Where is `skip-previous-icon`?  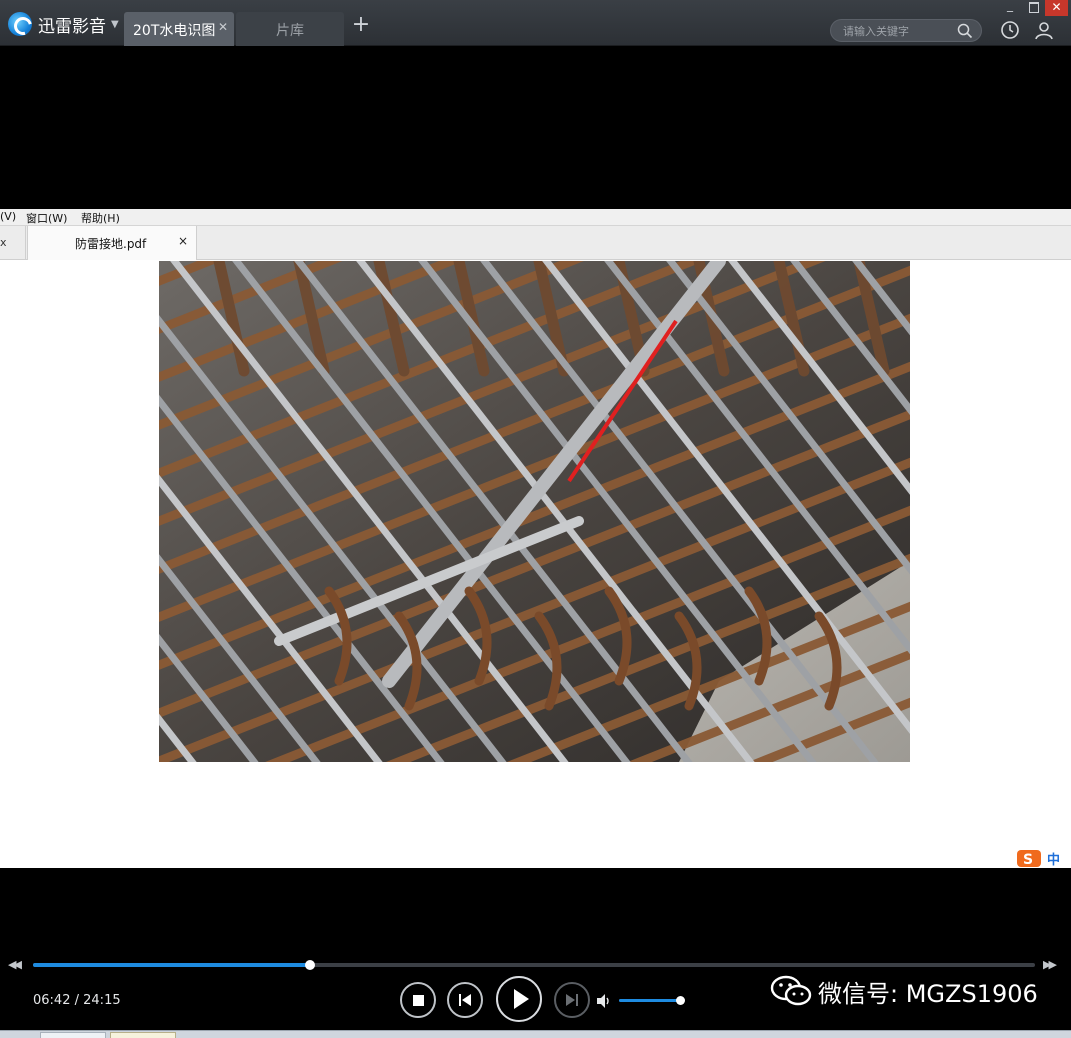 skip-previous-icon is located at coordinates (465, 1000).